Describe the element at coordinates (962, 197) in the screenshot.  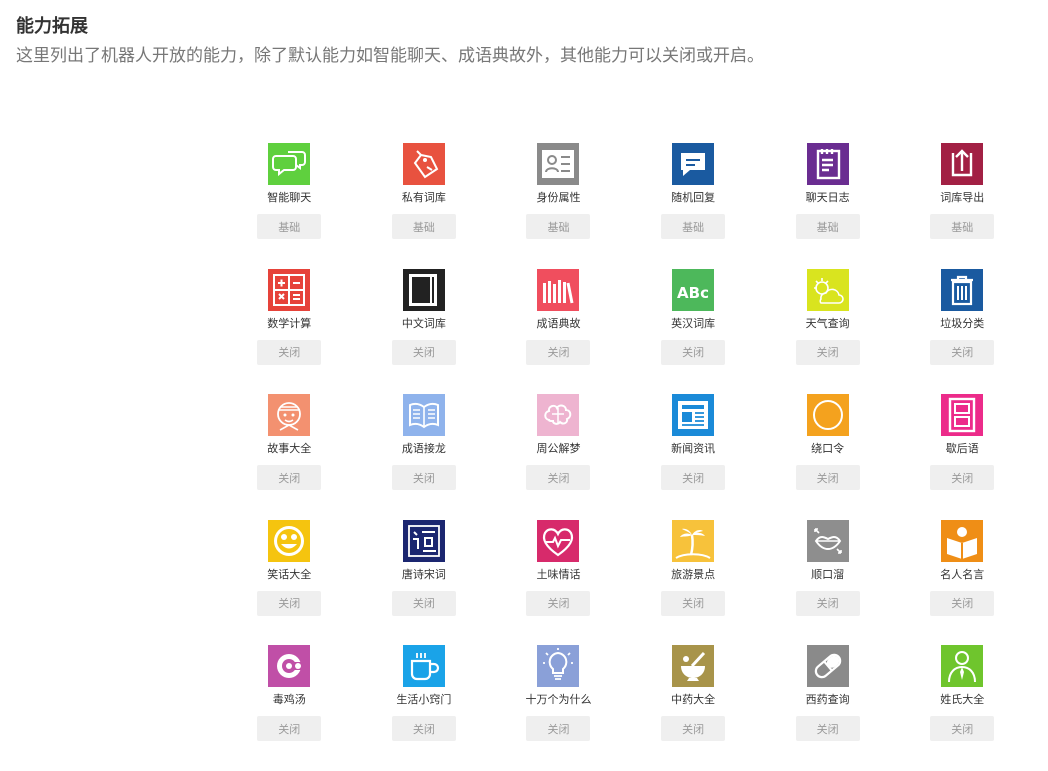
I see `ability-label: 词库导出` at that location.